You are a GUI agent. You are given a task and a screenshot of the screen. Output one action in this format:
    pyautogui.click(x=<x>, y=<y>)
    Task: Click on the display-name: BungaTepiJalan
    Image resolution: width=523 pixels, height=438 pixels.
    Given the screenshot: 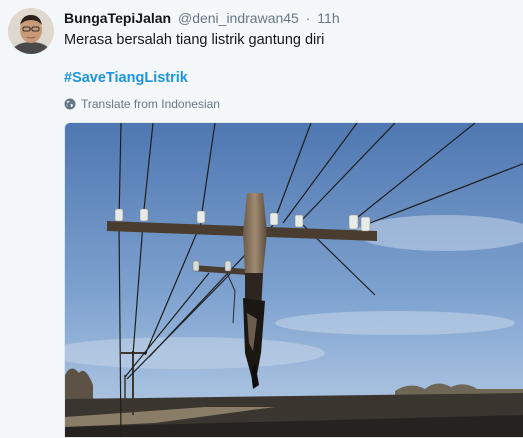 What is the action you would take?
    pyautogui.click(x=117, y=18)
    